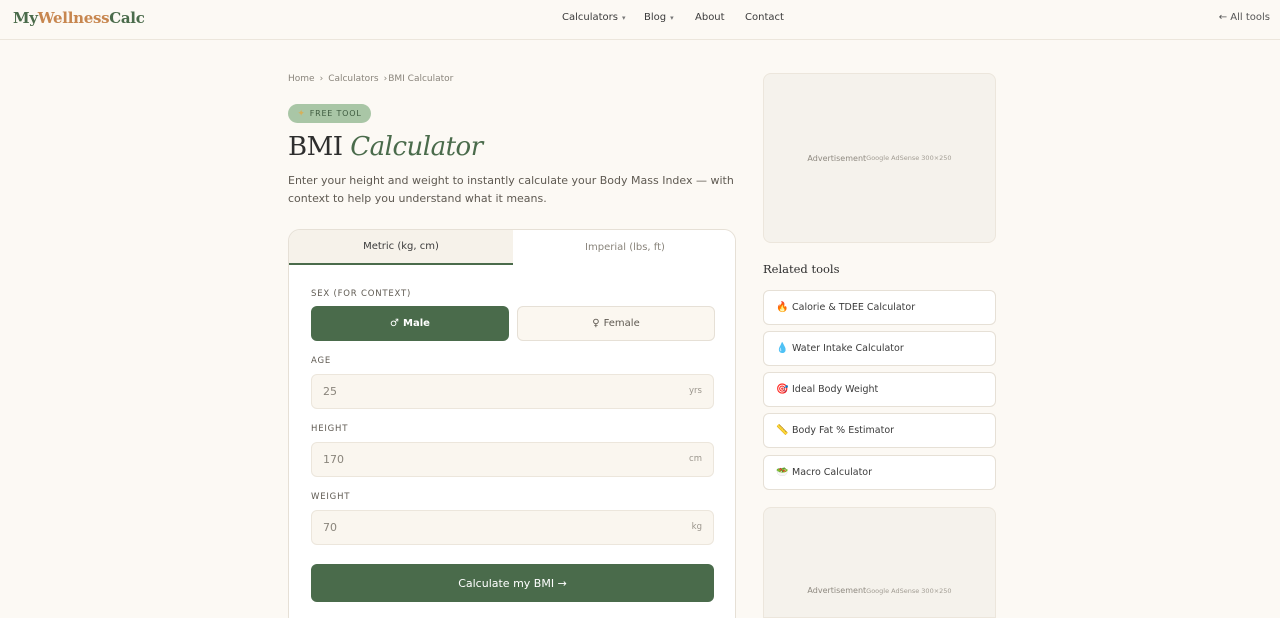 This screenshot has height=618, width=1280. I want to click on female-icon: ♀, so click(596, 323).